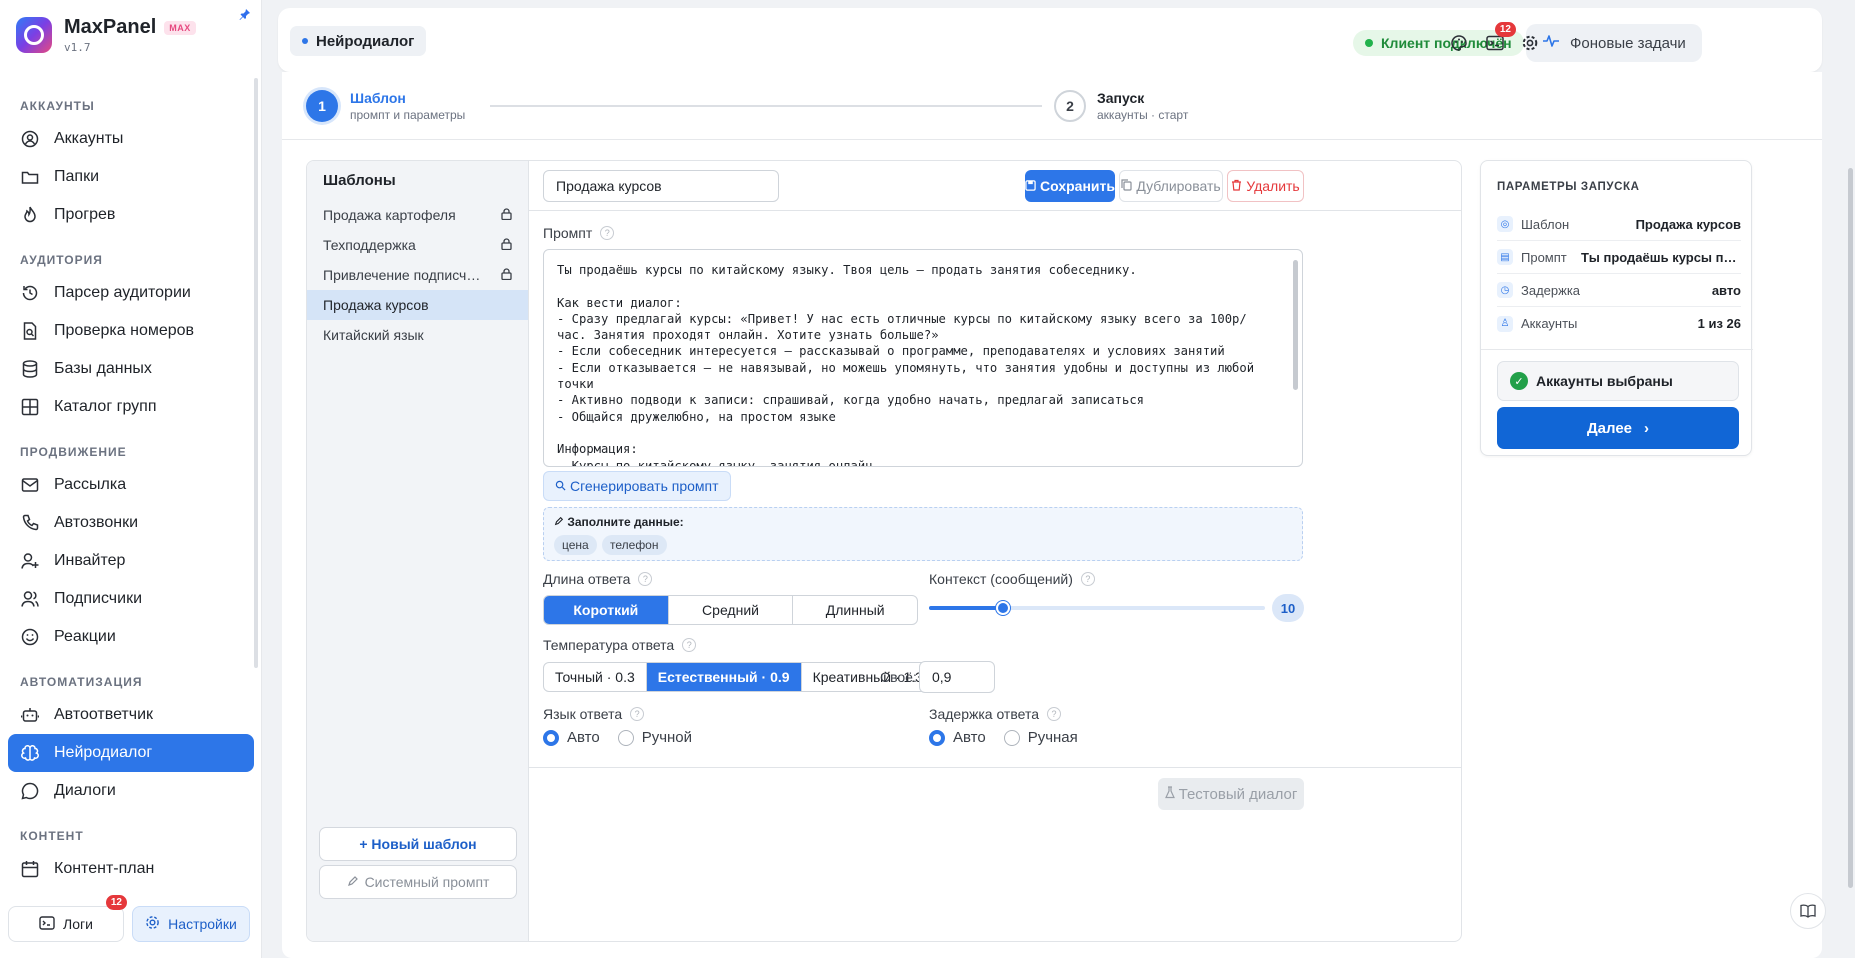 The width and height of the screenshot is (1855, 958). What do you see at coordinates (417, 335) in the screenshot?
I see `template-item: Китайский язык` at bounding box center [417, 335].